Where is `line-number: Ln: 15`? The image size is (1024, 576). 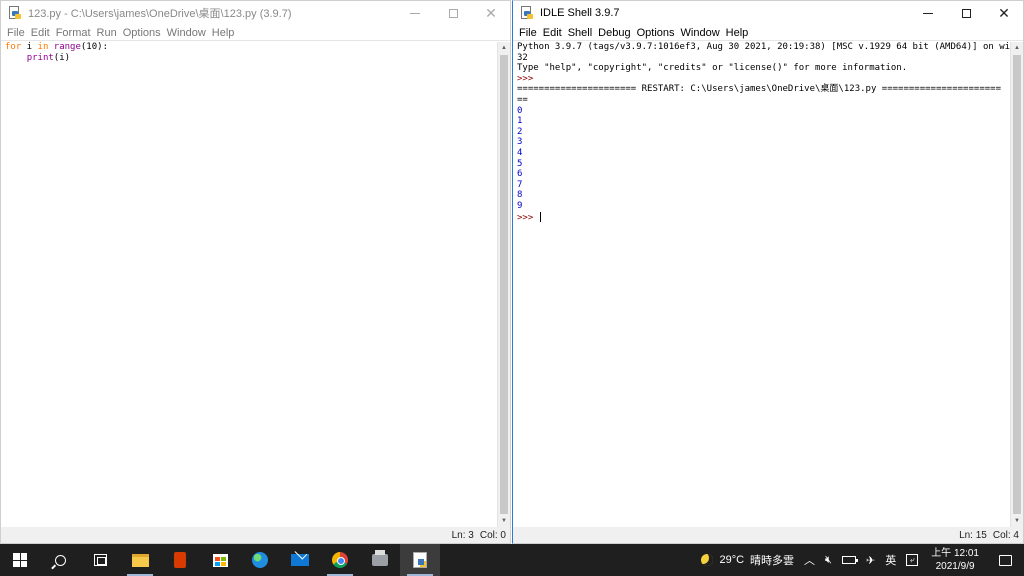 line-number: Ln: 15 is located at coordinates (973, 535).